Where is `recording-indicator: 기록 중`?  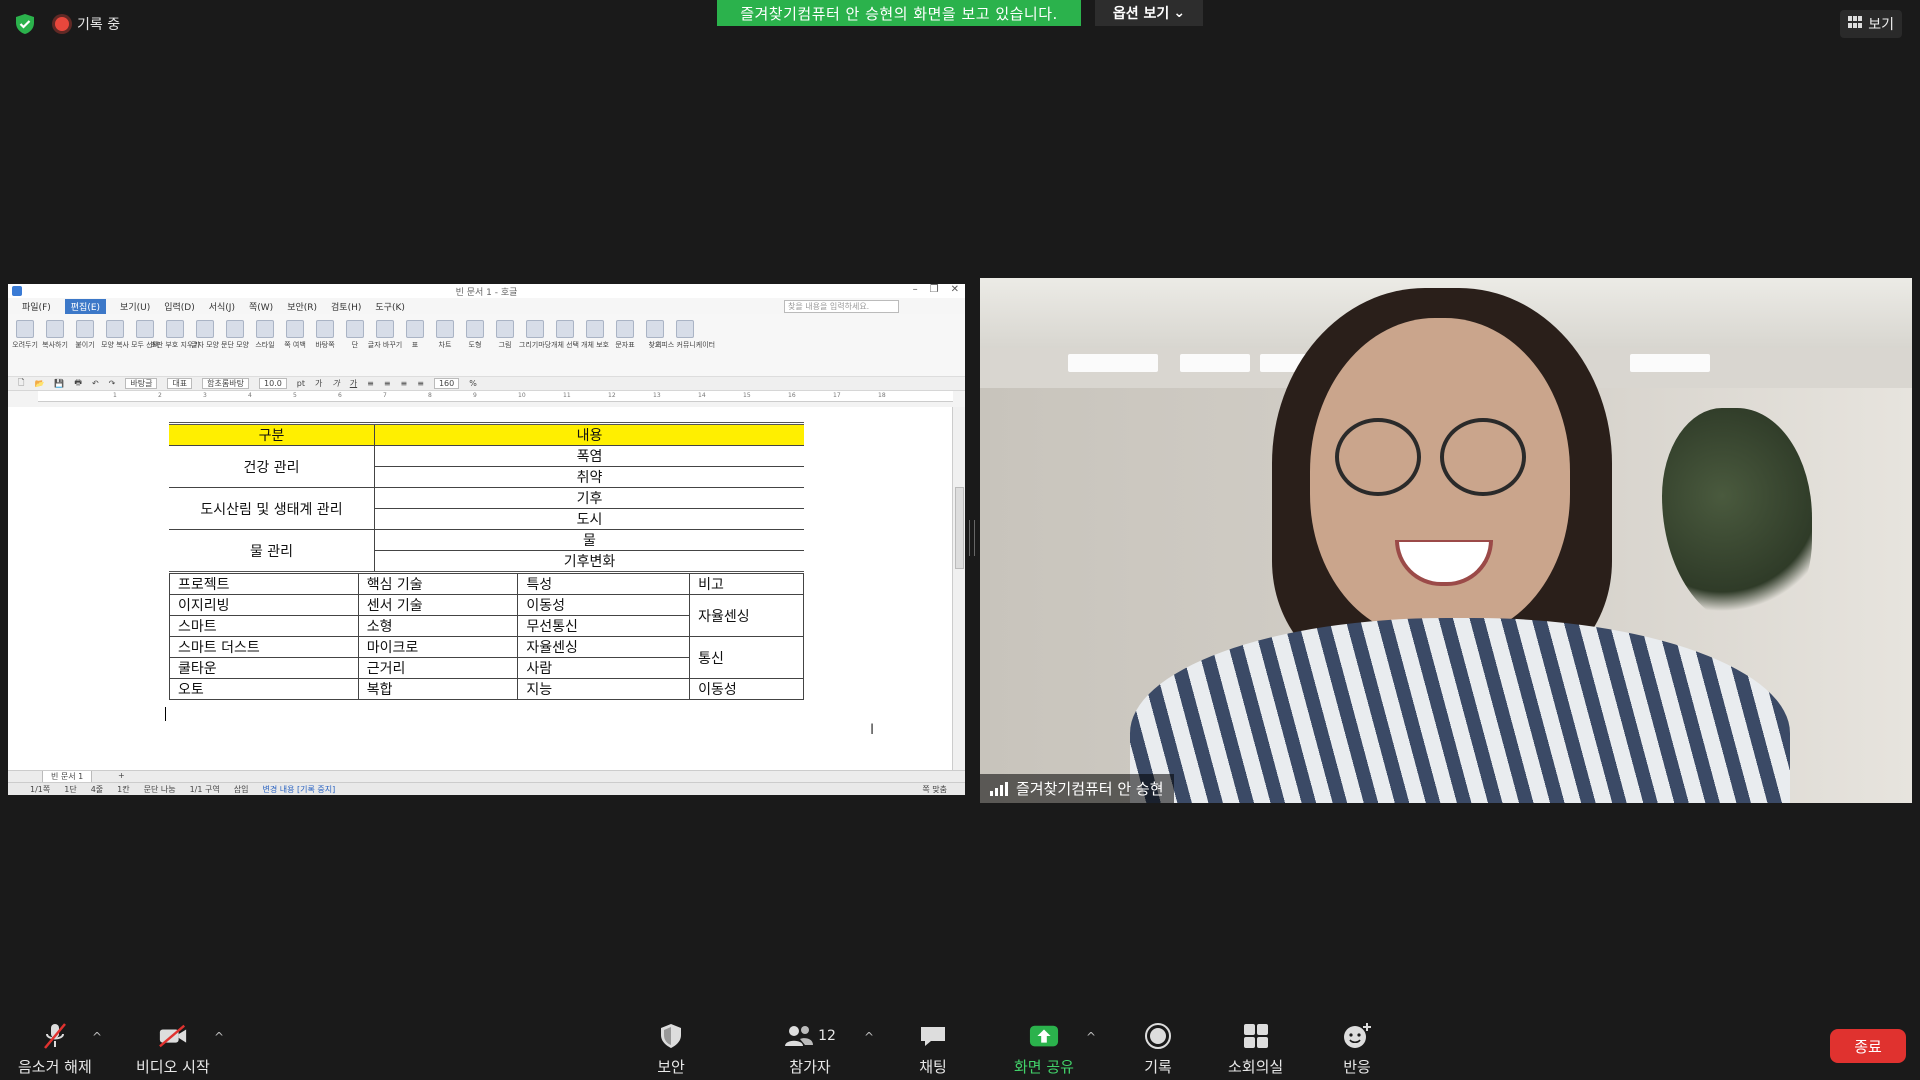 recording-indicator: 기록 중 is located at coordinates (87, 24).